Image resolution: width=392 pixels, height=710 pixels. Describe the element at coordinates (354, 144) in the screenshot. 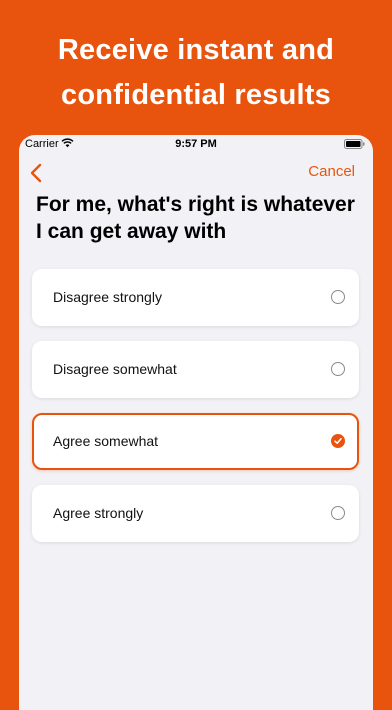

I see `battery-icon` at that location.